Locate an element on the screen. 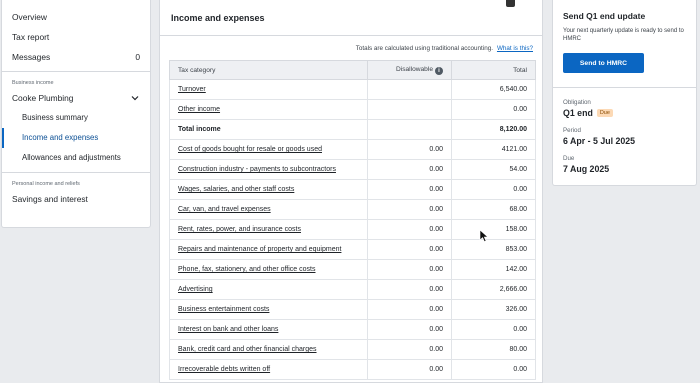 The height and width of the screenshot is (383, 700). nav-overview-label: Overview is located at coordinates (29, 17).